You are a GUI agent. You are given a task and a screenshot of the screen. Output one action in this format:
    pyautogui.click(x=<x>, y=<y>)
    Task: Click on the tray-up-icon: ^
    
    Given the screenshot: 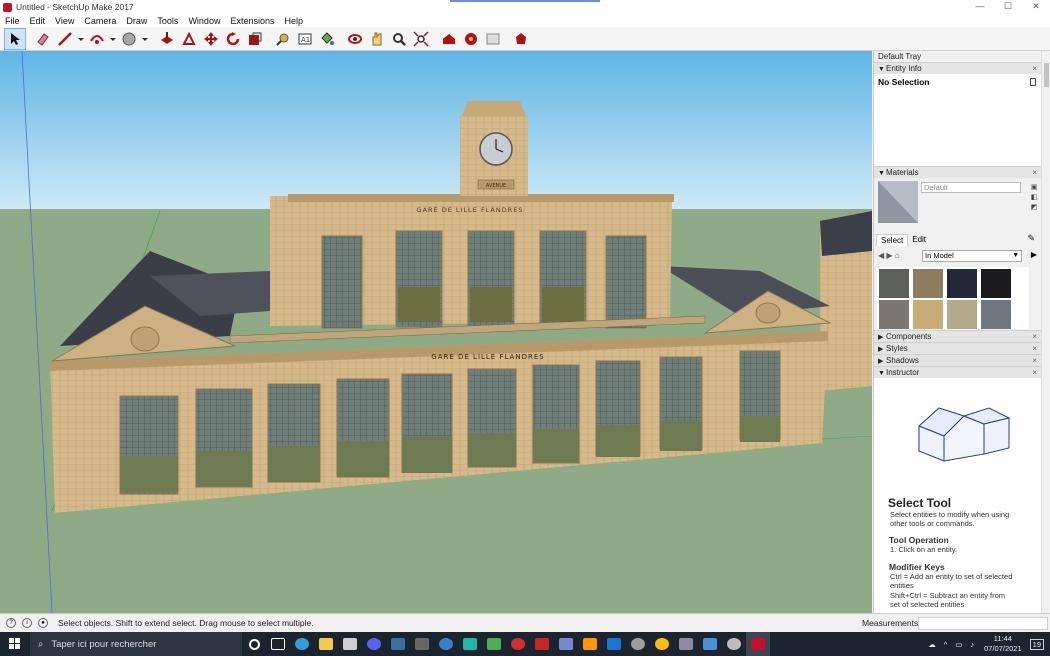 What is the action you would take?
    pyautogui.click(x=946, y=644)
    